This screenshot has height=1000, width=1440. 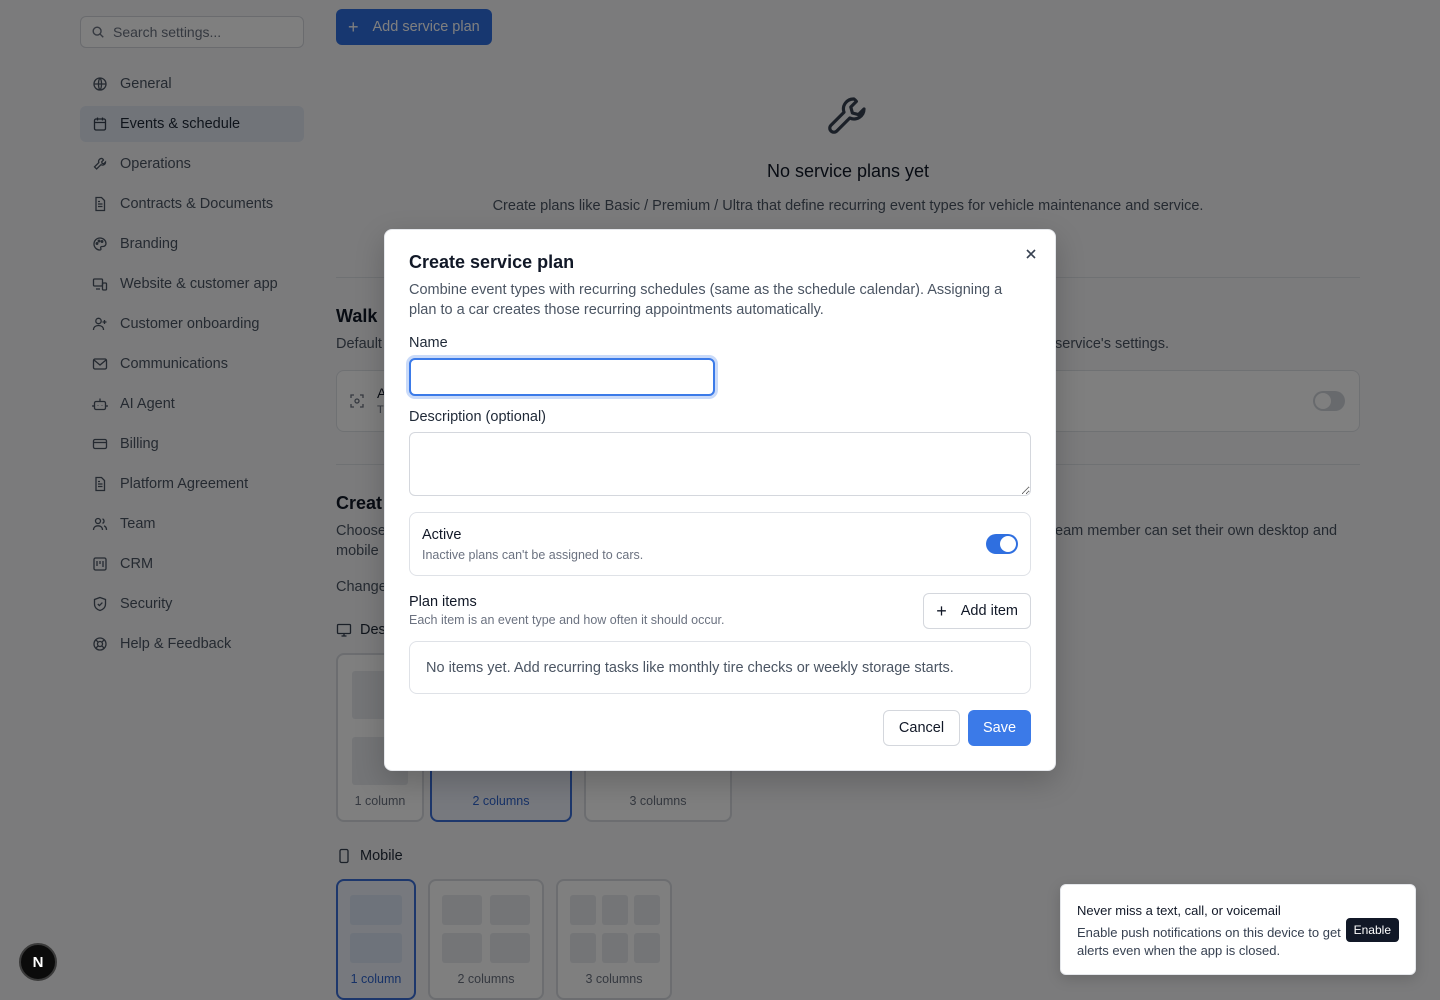 I want to click on dev-tools-badge: N, so click(x=38, y=962).